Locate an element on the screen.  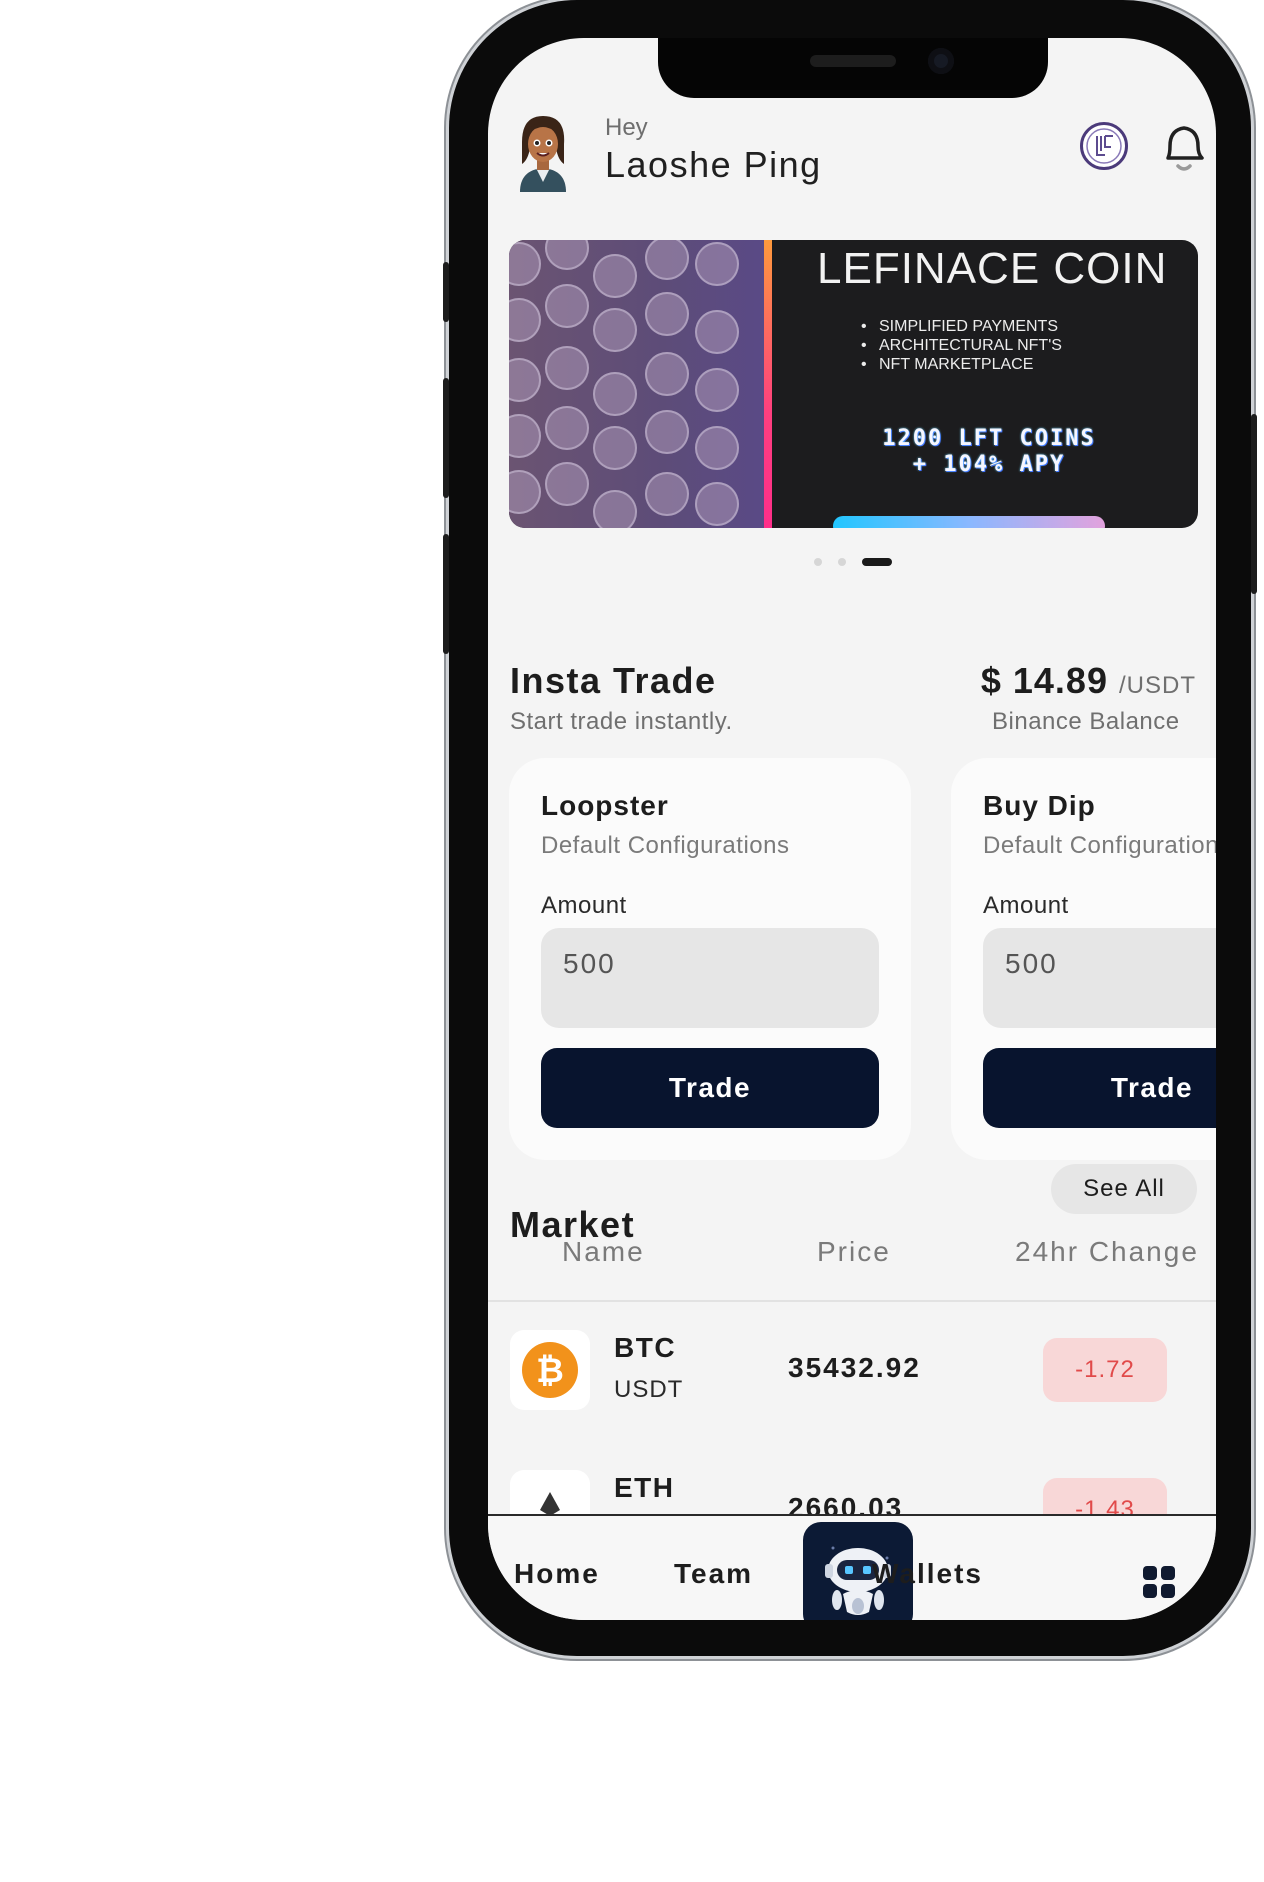
nav-home: Home is located at coordinates (557, 1574).